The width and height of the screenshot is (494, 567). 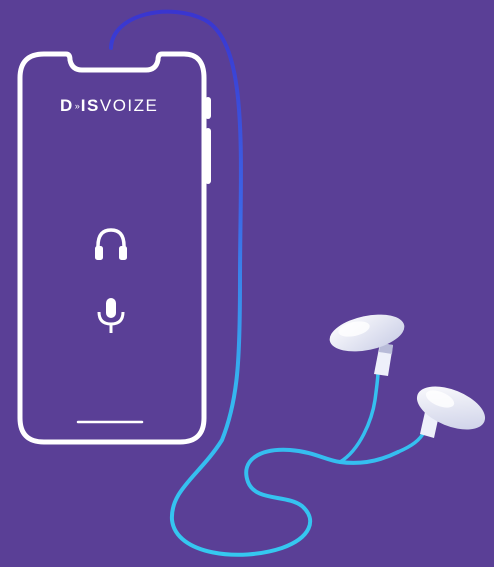 What do you see at coordinates (411, 442) in the screenshot?
I see `cable-branch-right` at bounding box center [411, 442].